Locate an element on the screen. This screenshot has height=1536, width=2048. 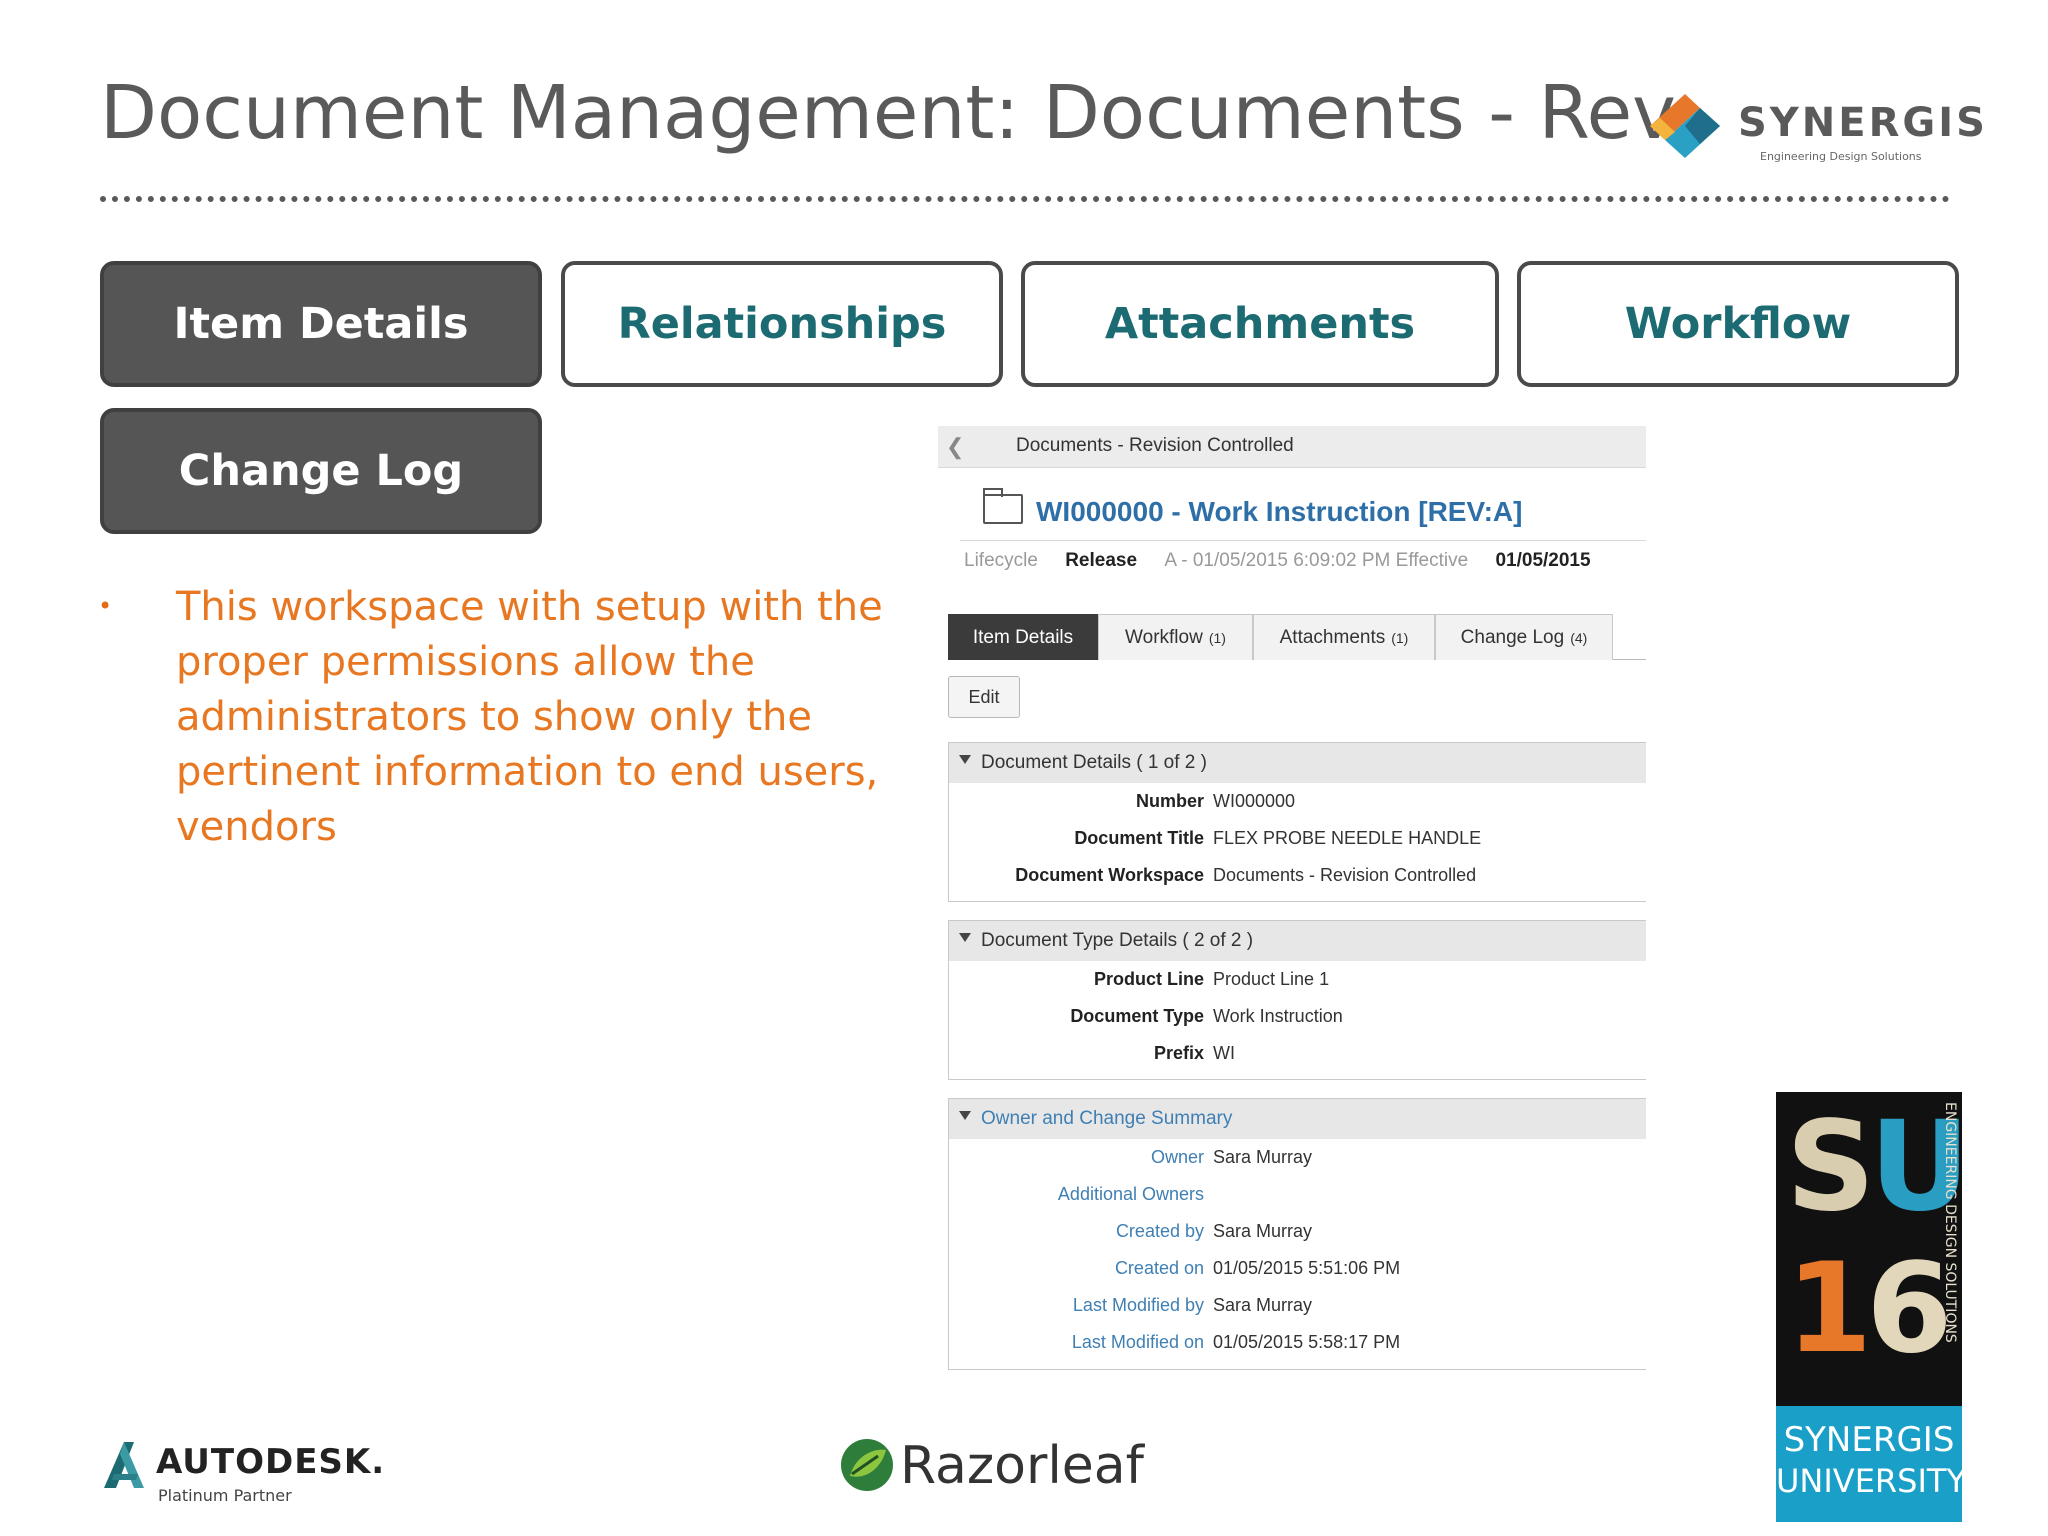
field-value: Documents - Revision Controlled is located at coordinates (1345, 875).